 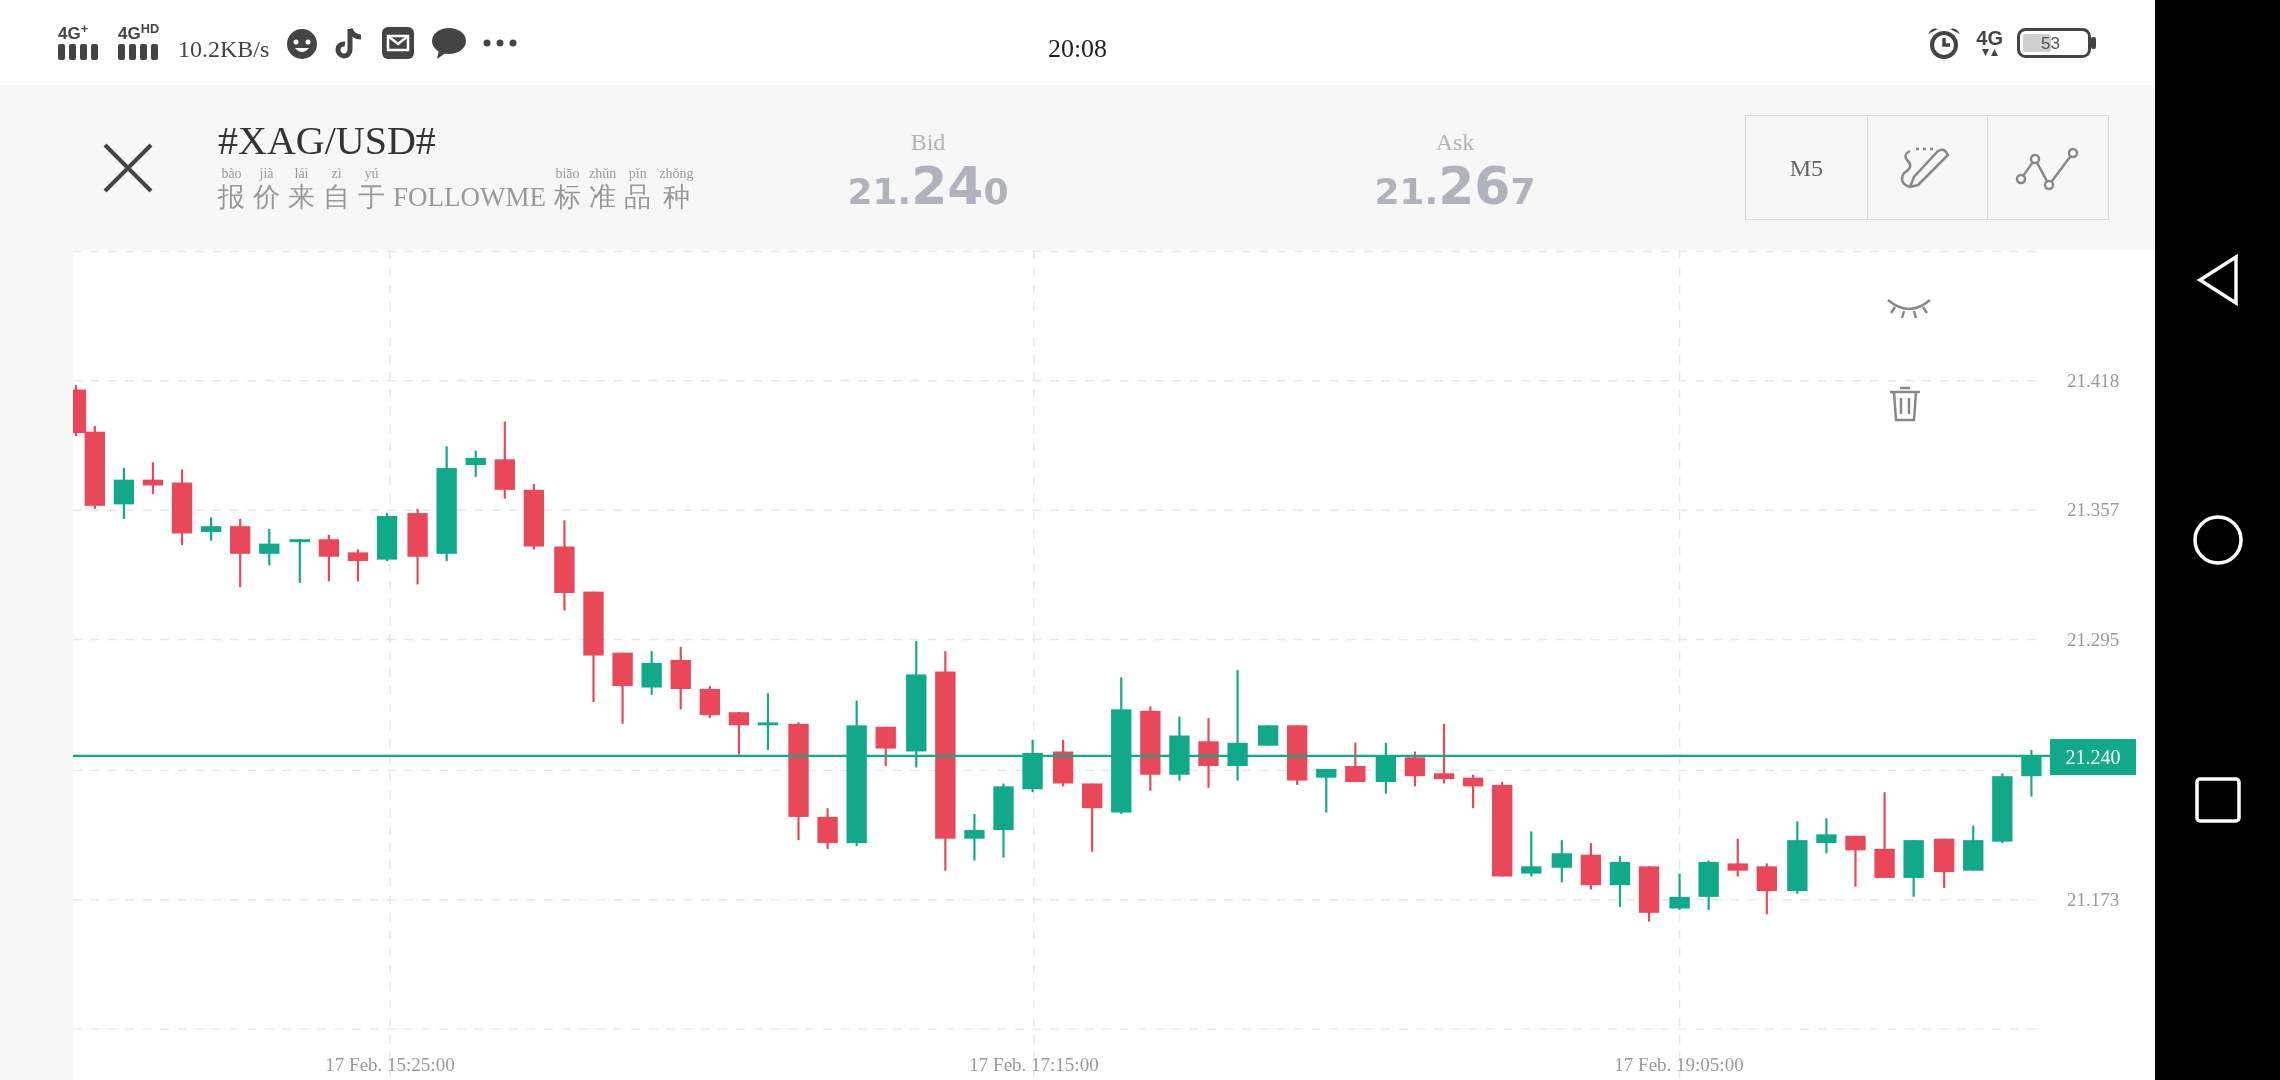 What do you see at coordinates (637, 173) in the screenshot?
I see `pinyin-text: pǐn` at bounding box center [637, 173].